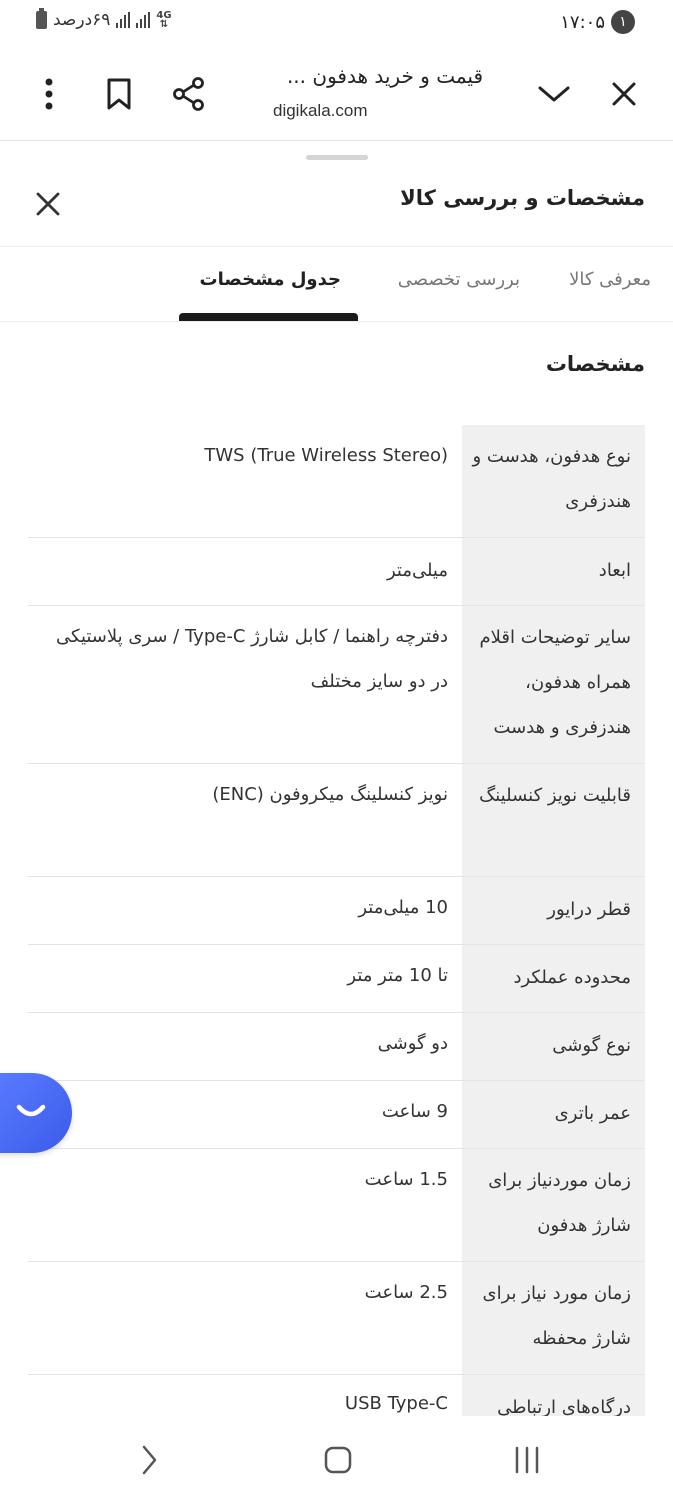 Image resolution: width=673 pixels, height=1500 pixels. What do you see at coordinates (31, 1110) in the screenshot?
I see `smile-icon` at bounding box center [31, 1110].